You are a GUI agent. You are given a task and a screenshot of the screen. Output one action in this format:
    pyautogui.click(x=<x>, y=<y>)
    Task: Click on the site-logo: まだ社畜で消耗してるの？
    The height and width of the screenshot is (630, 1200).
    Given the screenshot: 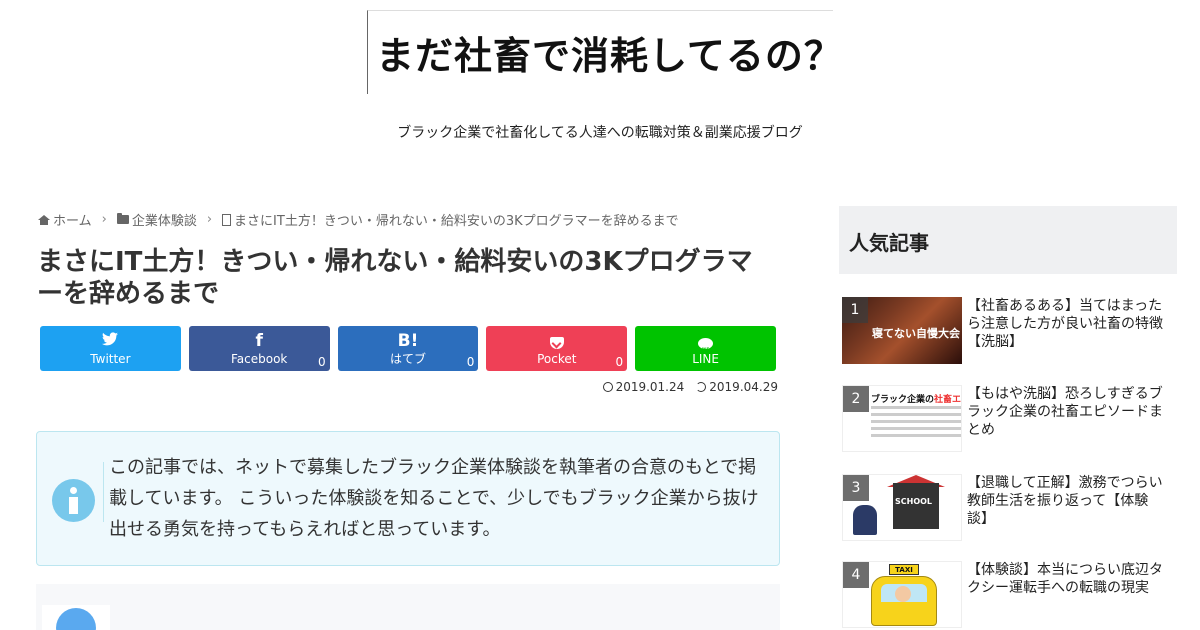 What is the action you would take?
    pyautogui.click(x=604, y=52)
    